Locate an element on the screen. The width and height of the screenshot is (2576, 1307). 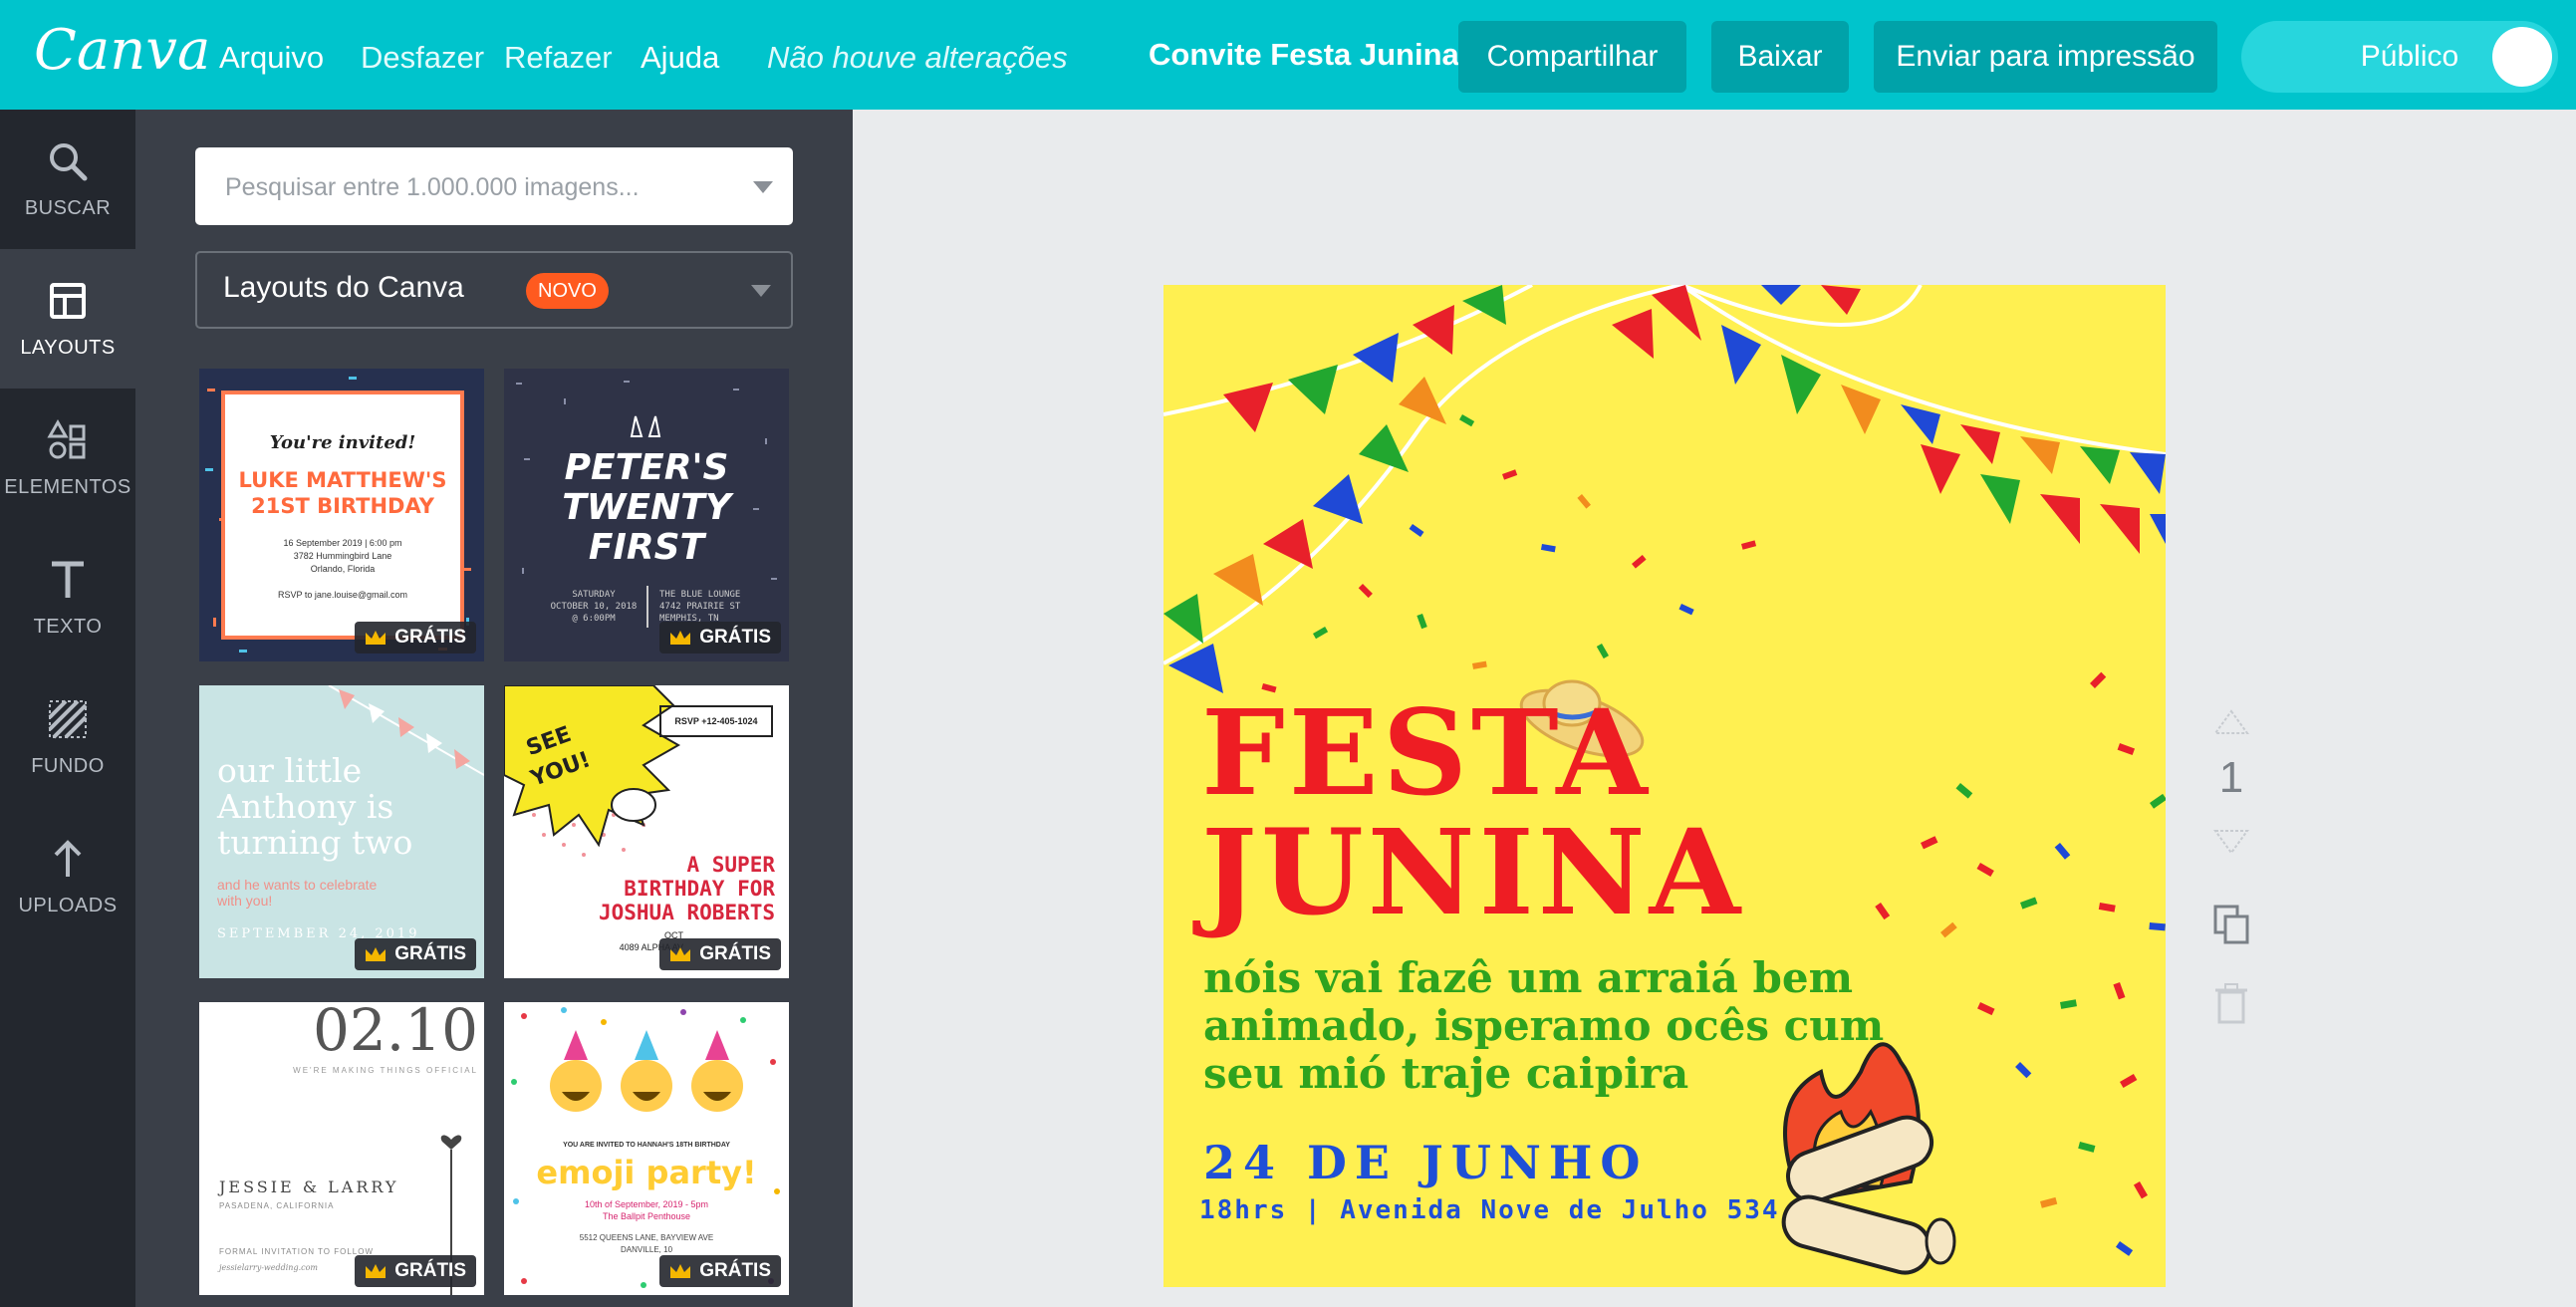
menu-arquivo: Arquivo is located at coordinates (271, 58).